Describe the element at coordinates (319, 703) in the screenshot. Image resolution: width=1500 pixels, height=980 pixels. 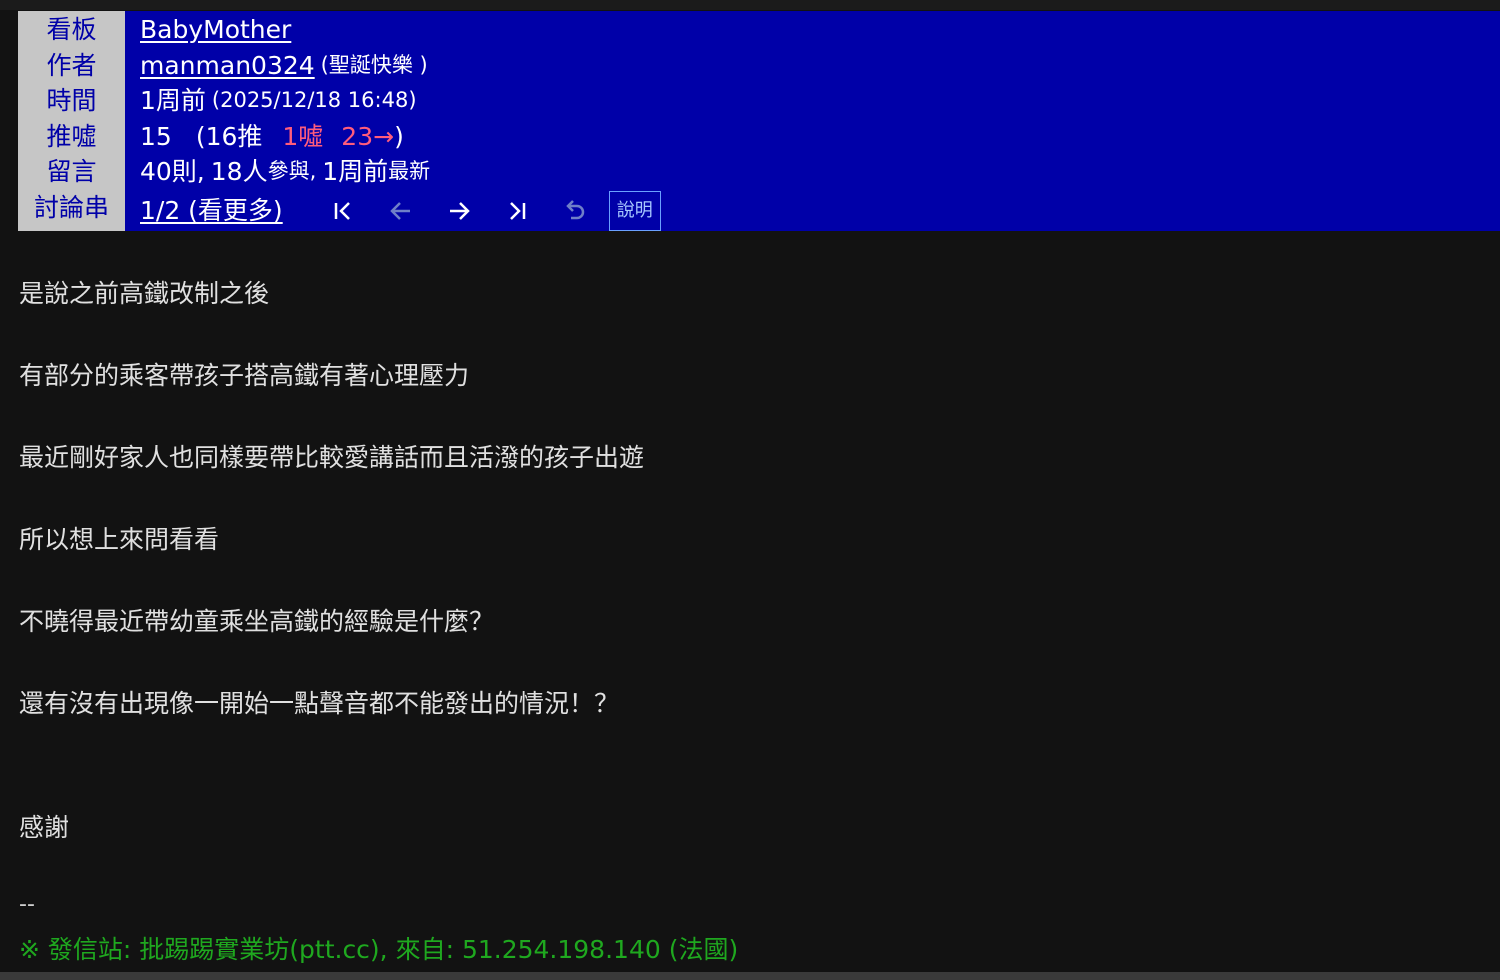
I see `body-line-6: 還有沒有出現像一開始一點聲音都不能發出的情況！？` at that location.